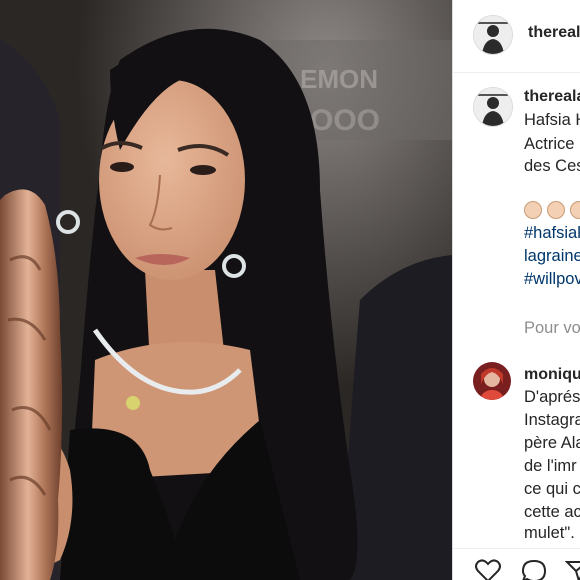 The image size is (580, 580). I want to click on commenter-username: moniqu, so click(552, 375).